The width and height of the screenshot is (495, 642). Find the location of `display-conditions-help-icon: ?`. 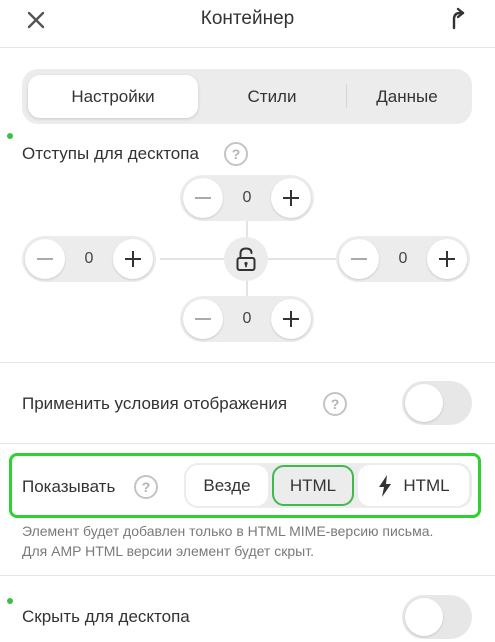

display-conditions-help-icon: ? is located at coordinates (335, 404).